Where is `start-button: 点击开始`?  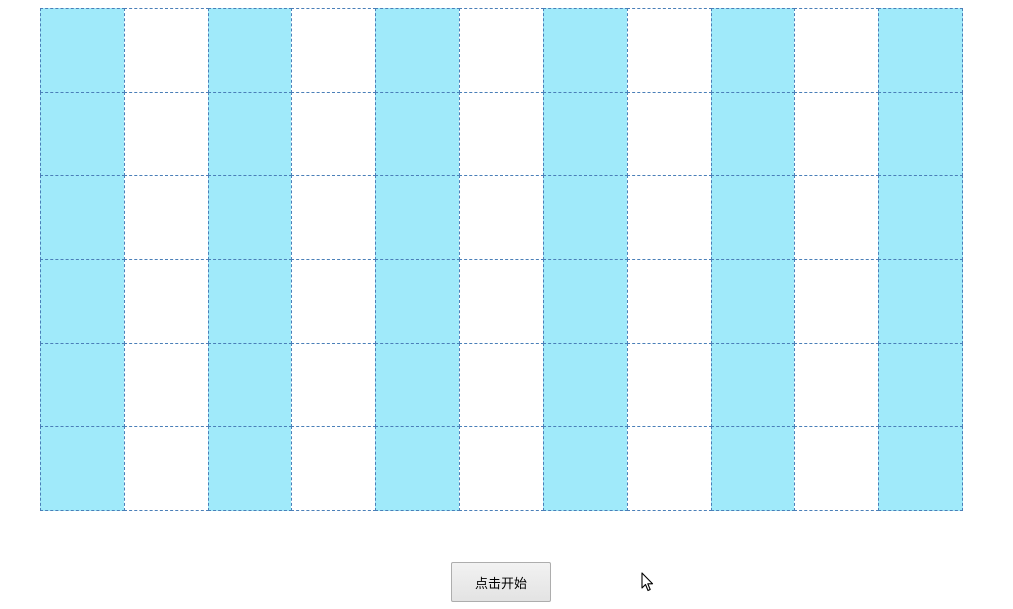 start-button: 点击开始 is located at coordinates (501, 582).